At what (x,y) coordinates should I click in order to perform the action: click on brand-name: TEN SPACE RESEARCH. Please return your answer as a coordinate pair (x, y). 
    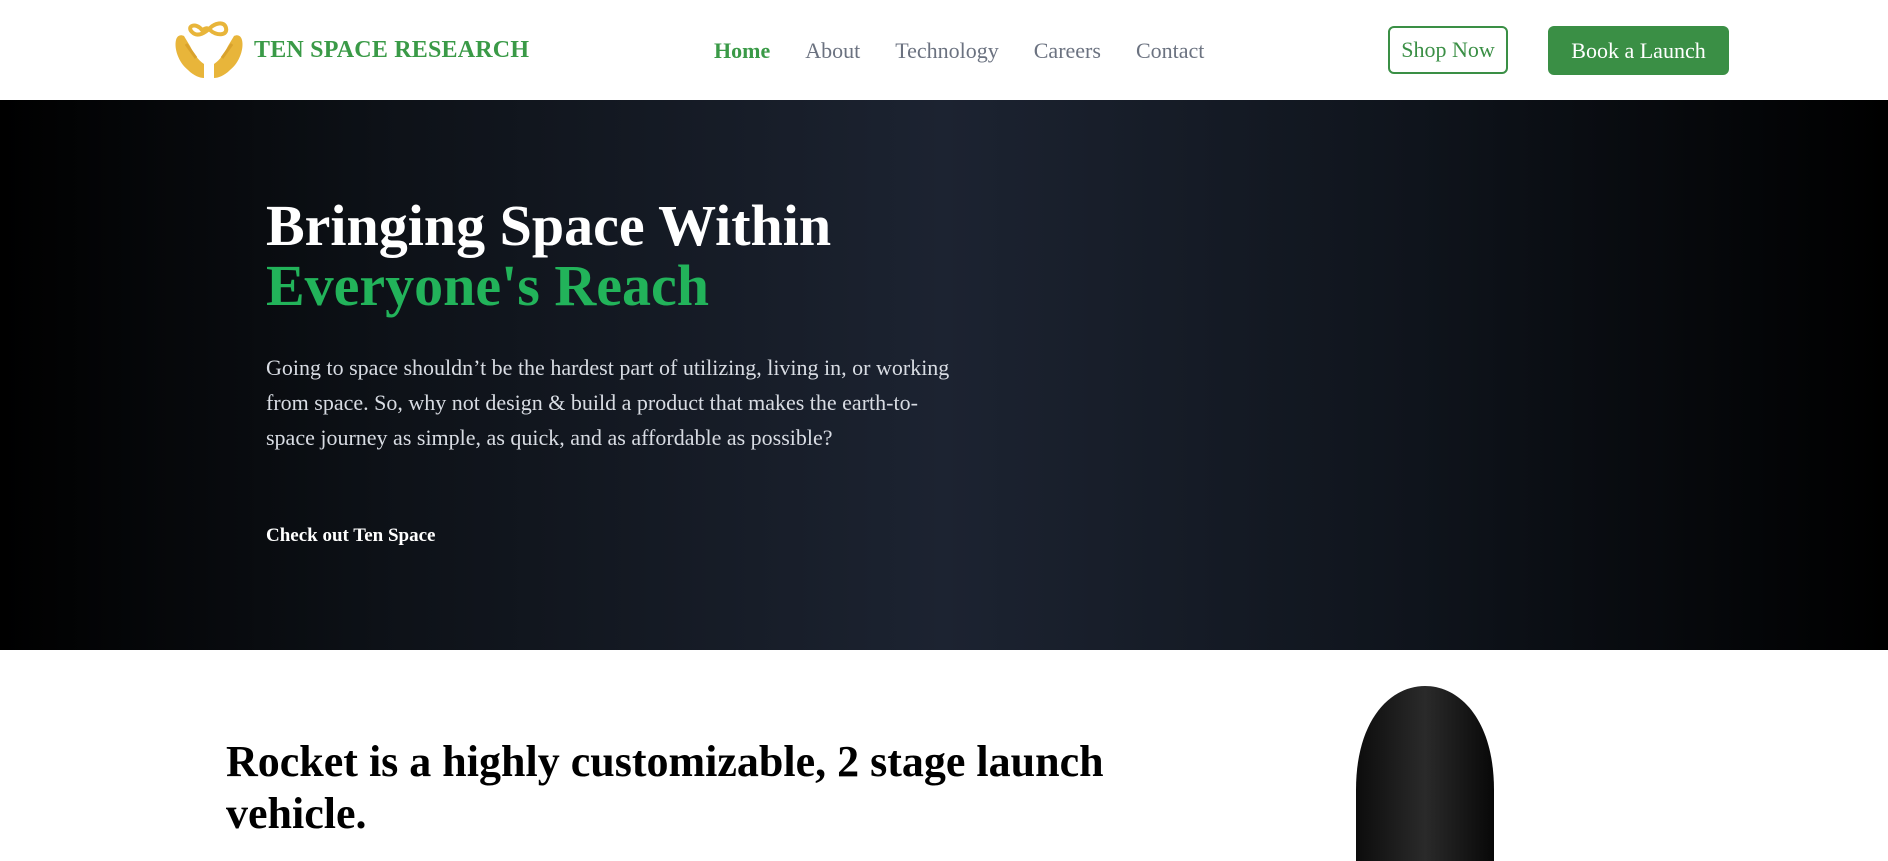
    Looking at the image, I should click on (392, 49).